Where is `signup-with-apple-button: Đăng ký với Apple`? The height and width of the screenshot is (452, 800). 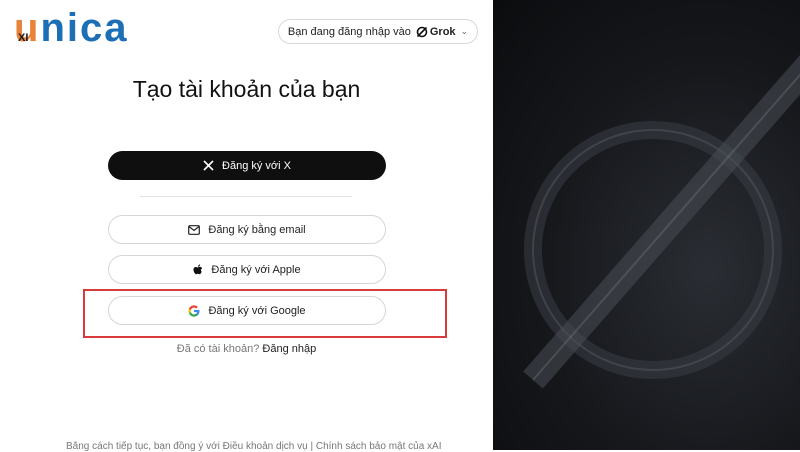 signup-with-apple-button: Đăng ký với Apple is located at coordinates (247, 269).